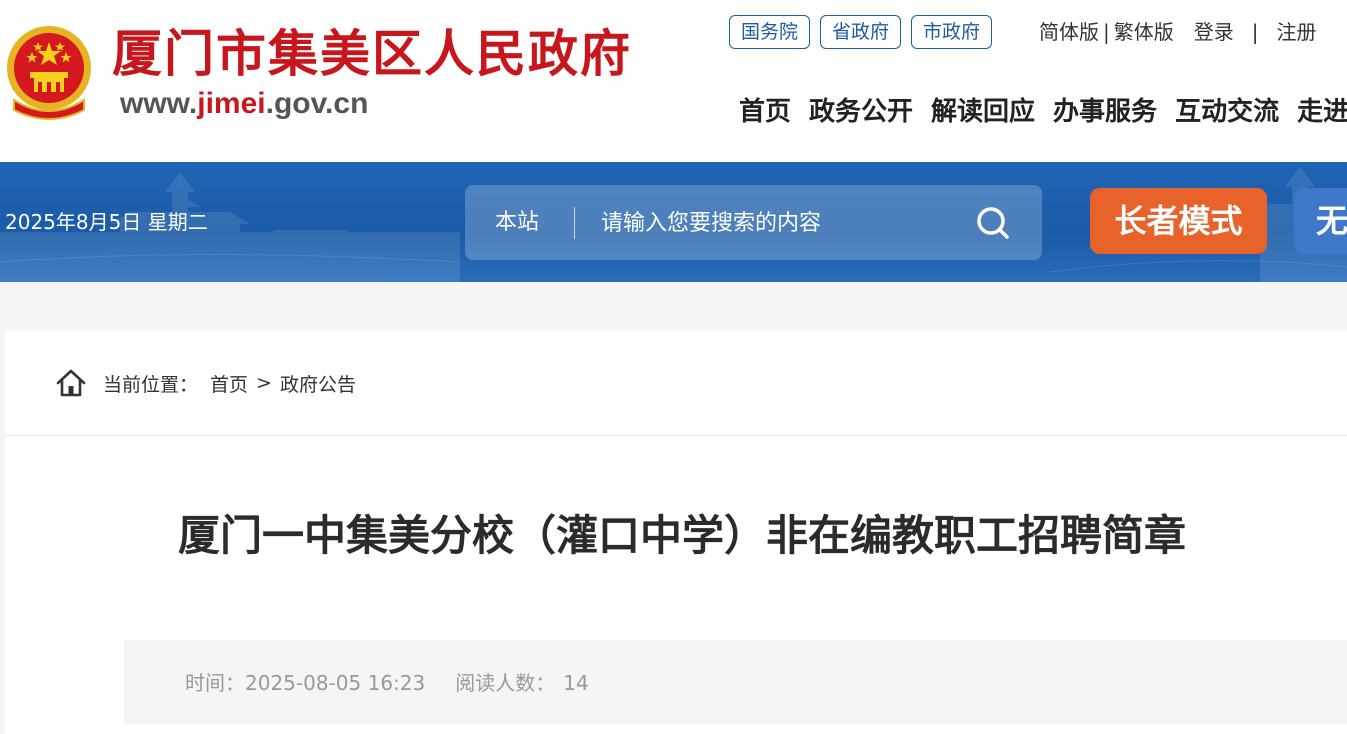 The width and height of the screenshot is (1347, 734). Describe the element at coordinates (1069, 32) in the screenshot. I see `simplified-link: 简体版` at that location.